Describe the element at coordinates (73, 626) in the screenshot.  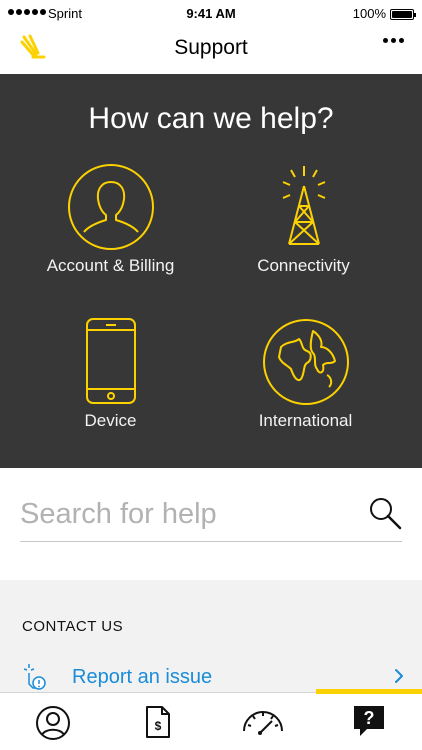
I see `contact-heading: CONTACT US` at that location.